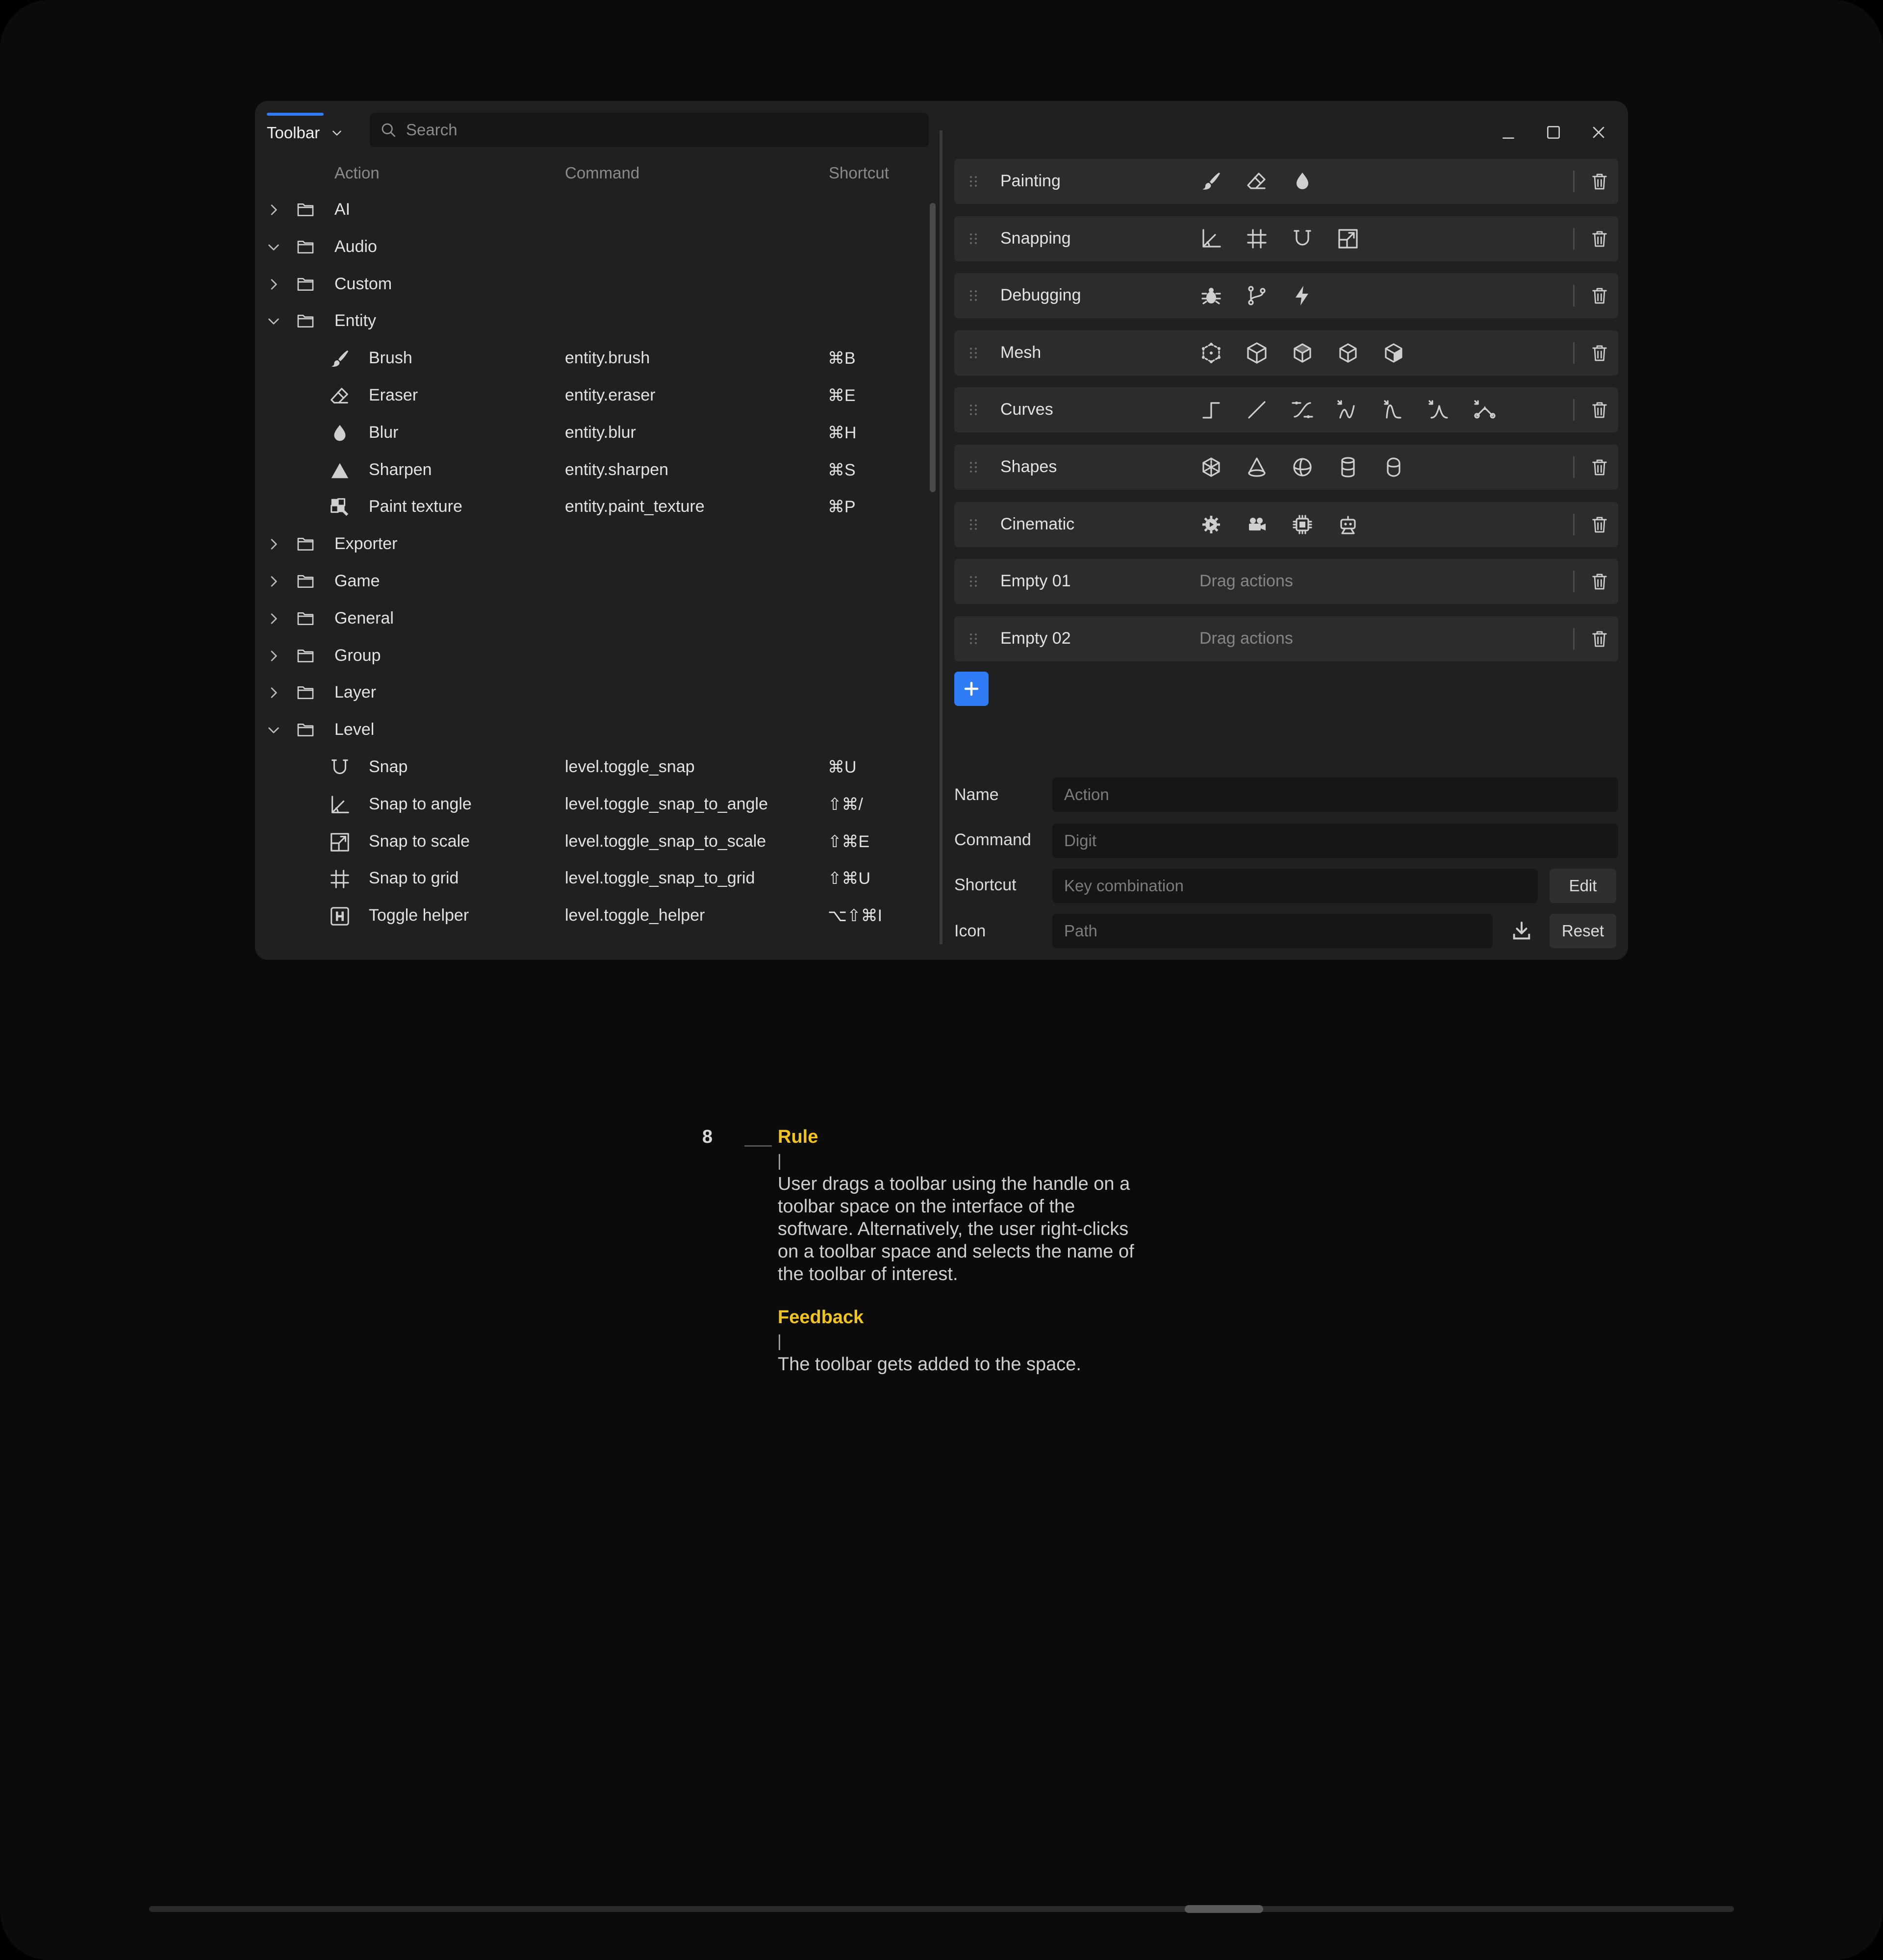 This screenshot has height=1960, width=1883. I want to click on grid-icon, so click(1257, 239).